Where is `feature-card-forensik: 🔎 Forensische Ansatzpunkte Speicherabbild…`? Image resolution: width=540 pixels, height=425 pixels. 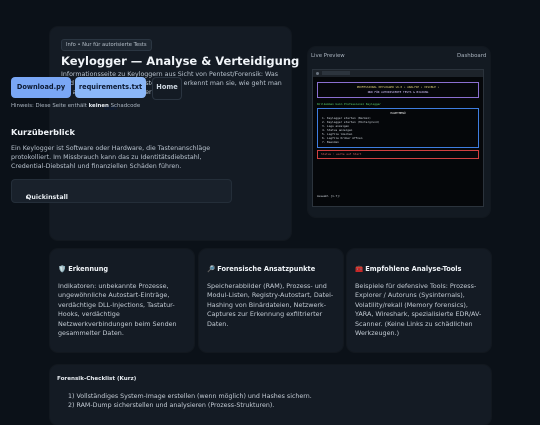 feature-card-forensik: 🔎 Forensische Ansatzpunkte Speicherabbild… is located at coordinates (271, 300).